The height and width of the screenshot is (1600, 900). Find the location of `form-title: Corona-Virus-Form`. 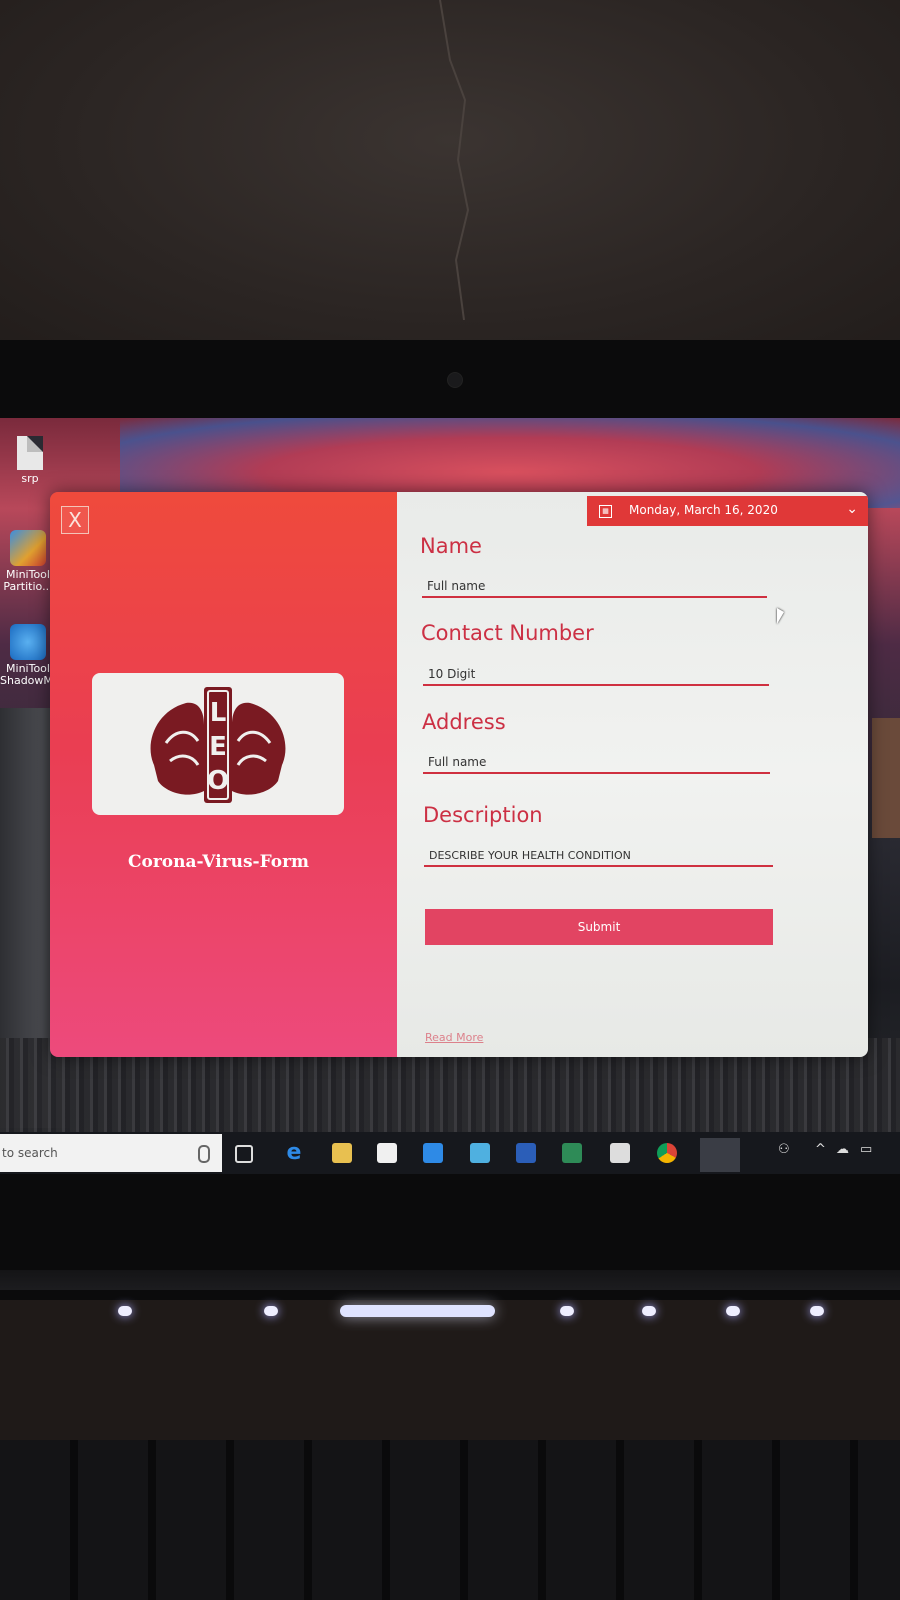

form-title: Corona-Virus-Form is located at coordinates (218, 862).